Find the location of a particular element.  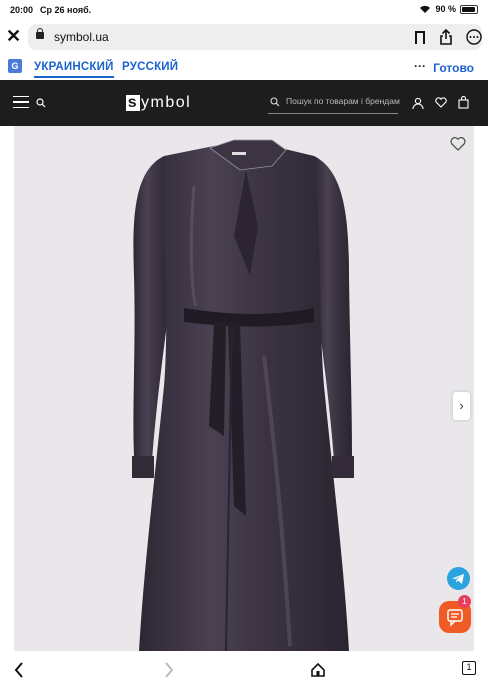

telegram-icon is located at coordinates (458, 579).